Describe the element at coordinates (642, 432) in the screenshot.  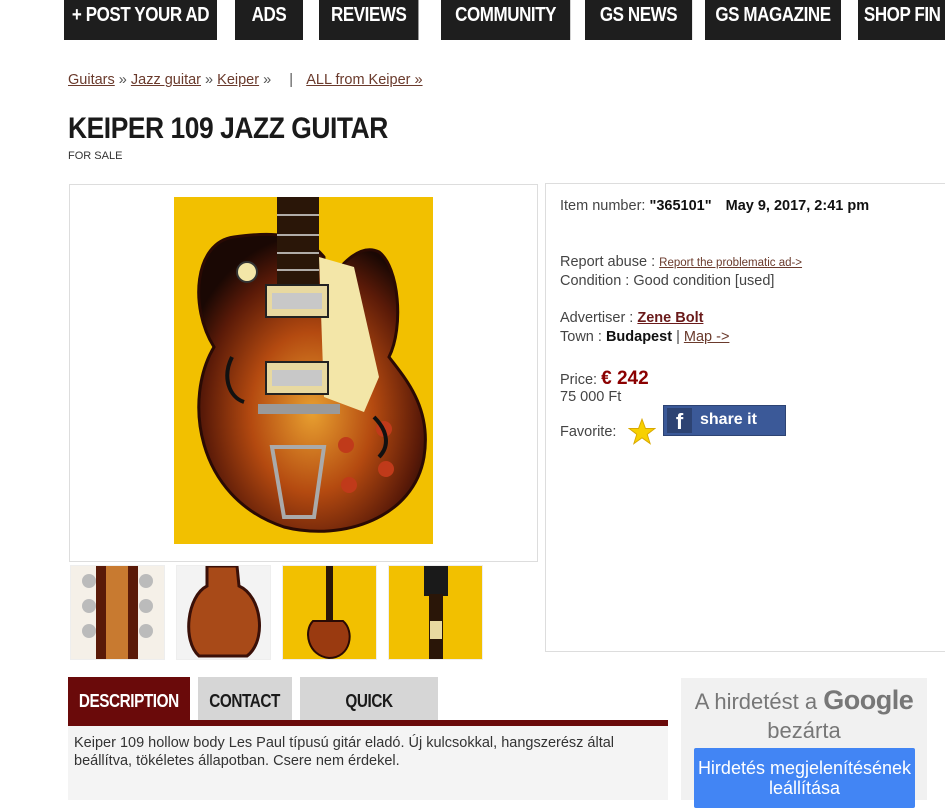
I see `favorite-star-icon` at that location.